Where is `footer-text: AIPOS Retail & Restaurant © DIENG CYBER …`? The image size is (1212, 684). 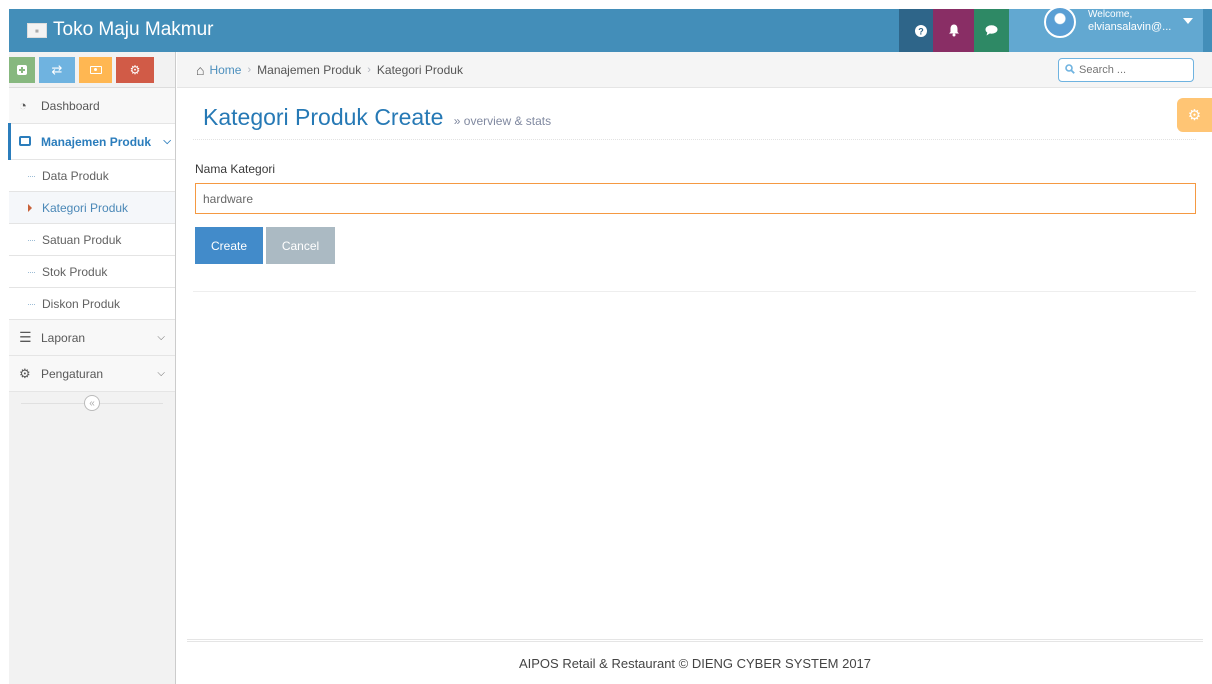
footer-text: AIPOS Retail & Restaurant © DIENG CYBER … is located at coordinates (695, 663).